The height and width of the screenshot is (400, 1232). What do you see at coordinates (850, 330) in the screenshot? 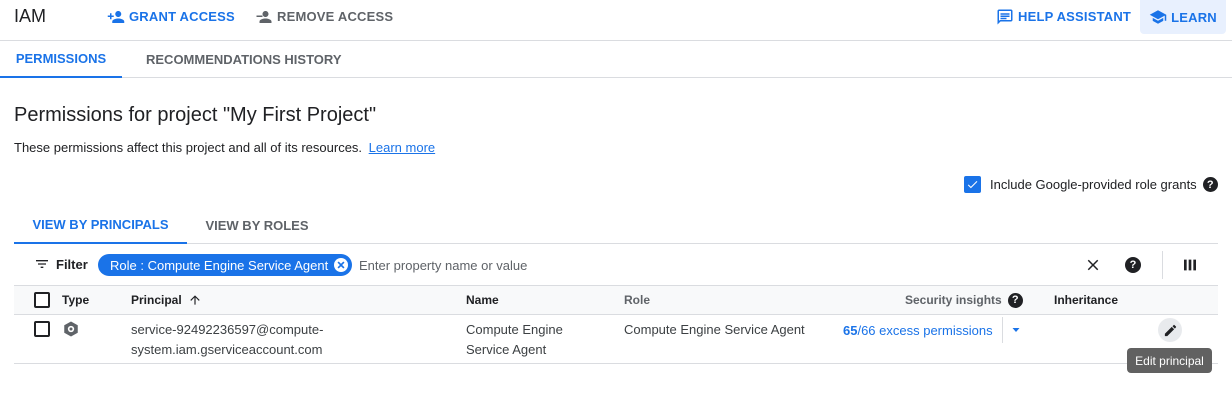
I see `insight-count: 65` at bounding box center [850, 330].